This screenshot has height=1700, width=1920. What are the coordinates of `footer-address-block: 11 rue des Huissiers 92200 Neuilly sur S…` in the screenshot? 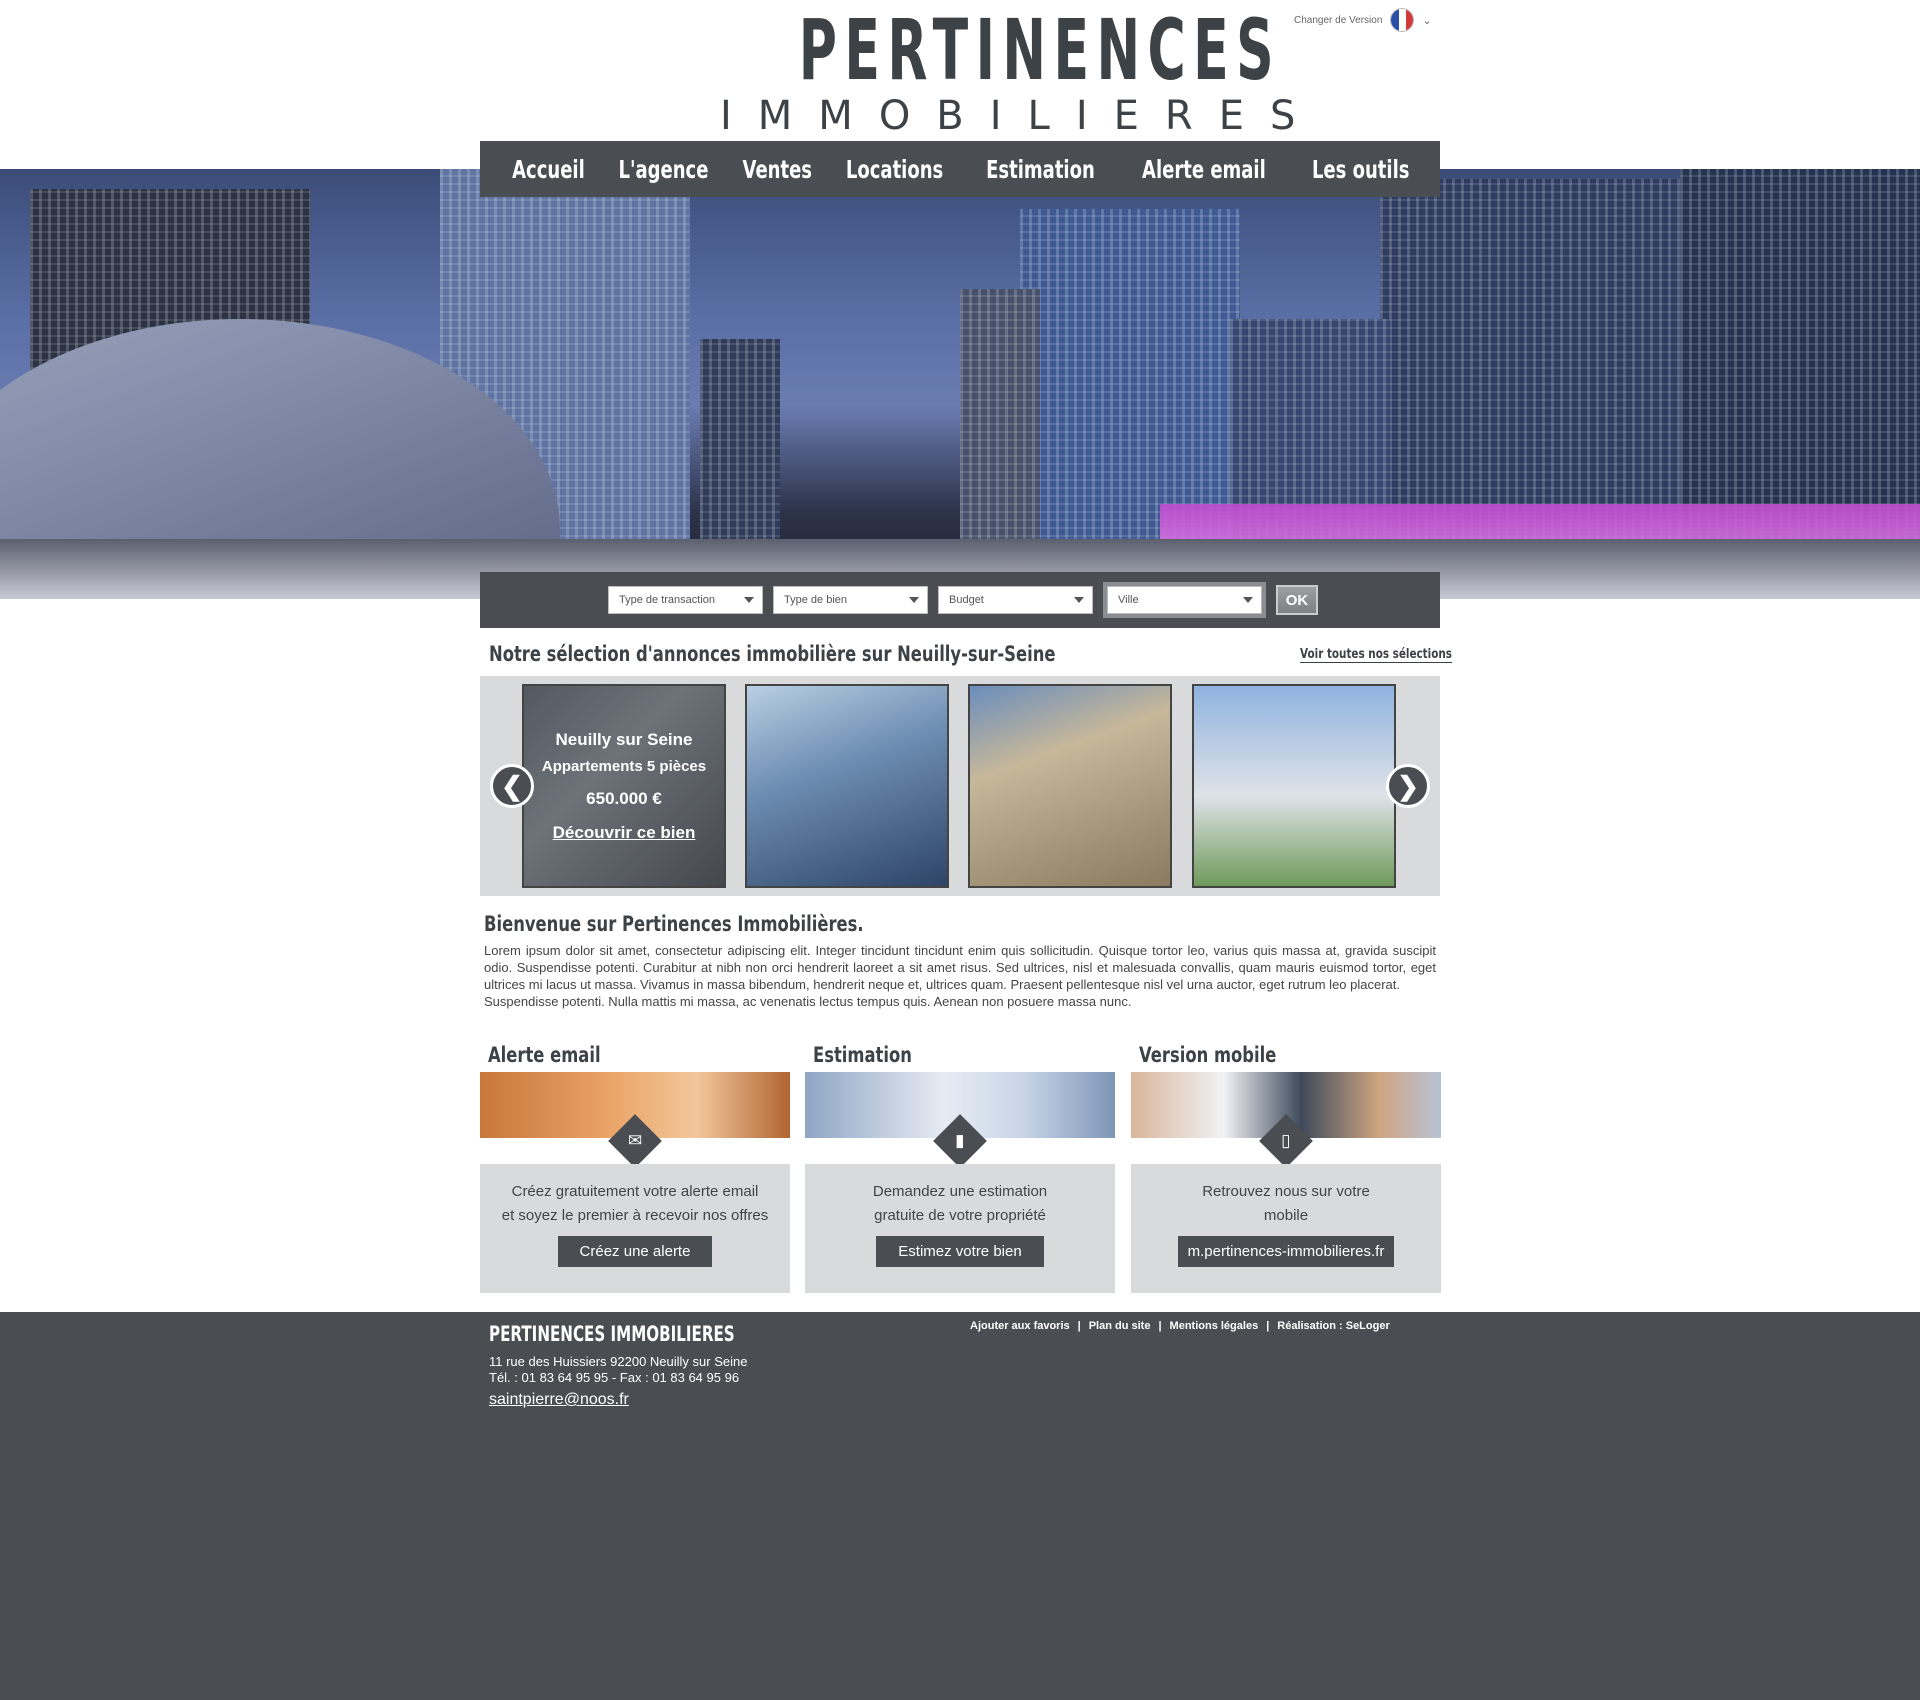 It's located at (618, 1370).